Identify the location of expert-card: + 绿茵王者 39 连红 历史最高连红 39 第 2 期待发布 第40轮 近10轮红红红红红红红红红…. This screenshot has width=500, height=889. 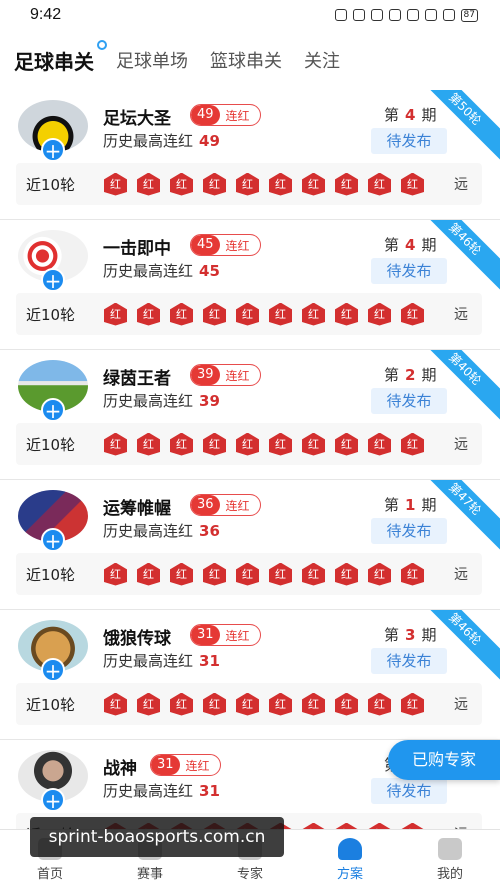
(250, 415).